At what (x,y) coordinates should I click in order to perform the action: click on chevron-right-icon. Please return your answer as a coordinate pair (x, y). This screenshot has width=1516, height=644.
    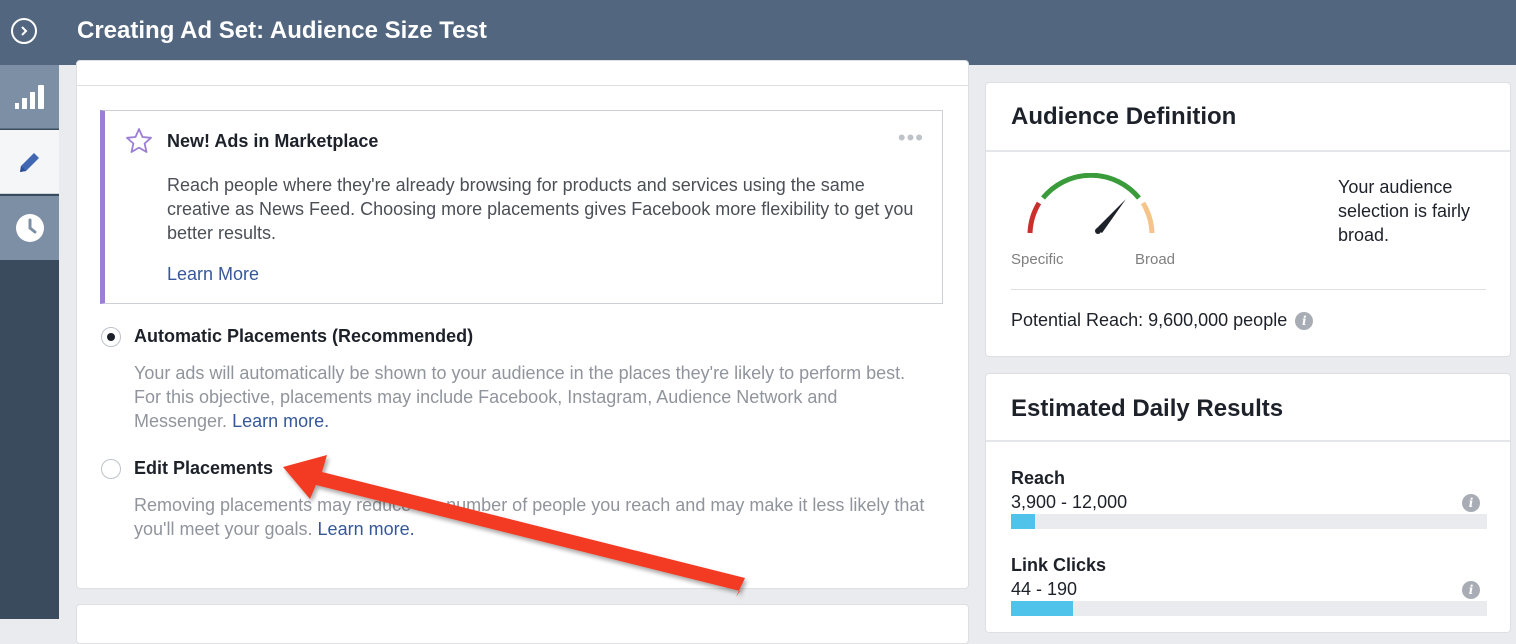
    Looking at the image, I should click on (24, 31).